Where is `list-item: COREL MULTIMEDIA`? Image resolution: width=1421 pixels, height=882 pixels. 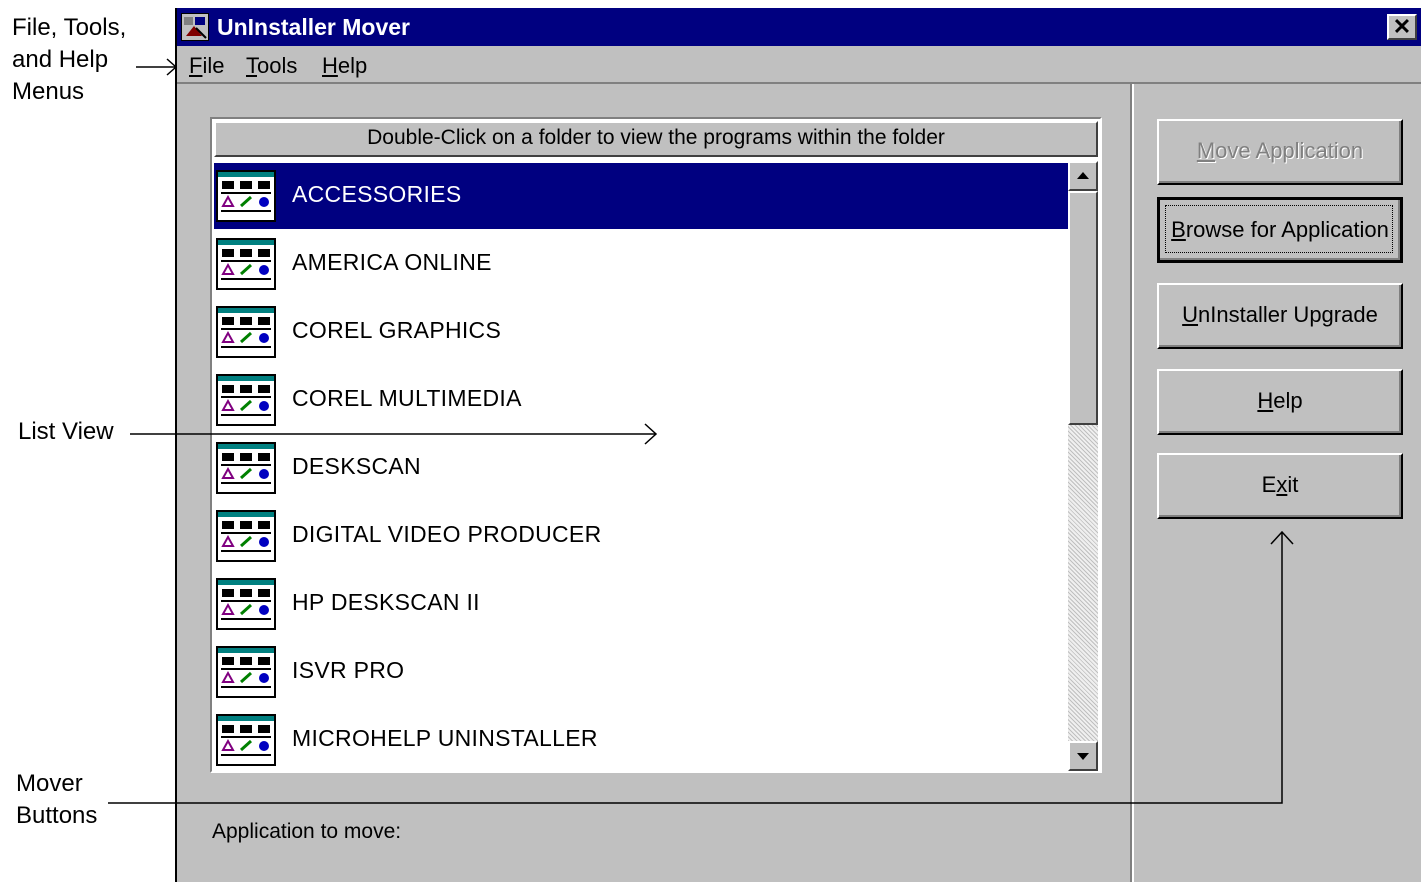
list-item: COREL MULTIMEDIA is located at coordinates (641, 400).